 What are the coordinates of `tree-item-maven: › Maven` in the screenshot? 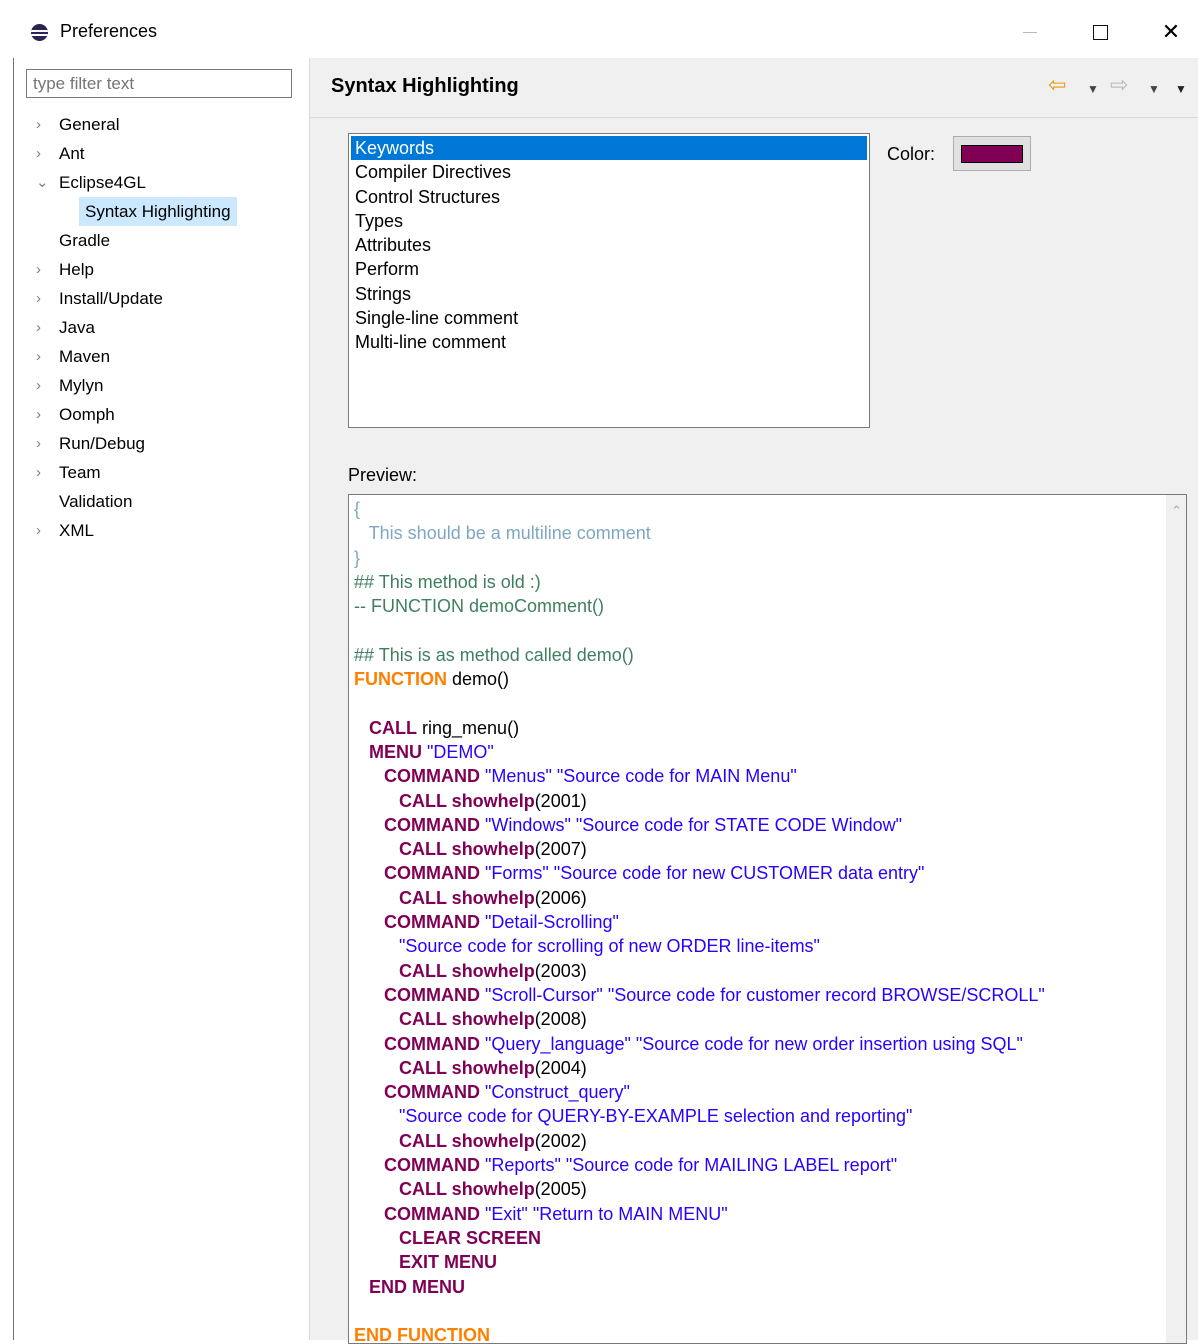 It's located at (162, 356).